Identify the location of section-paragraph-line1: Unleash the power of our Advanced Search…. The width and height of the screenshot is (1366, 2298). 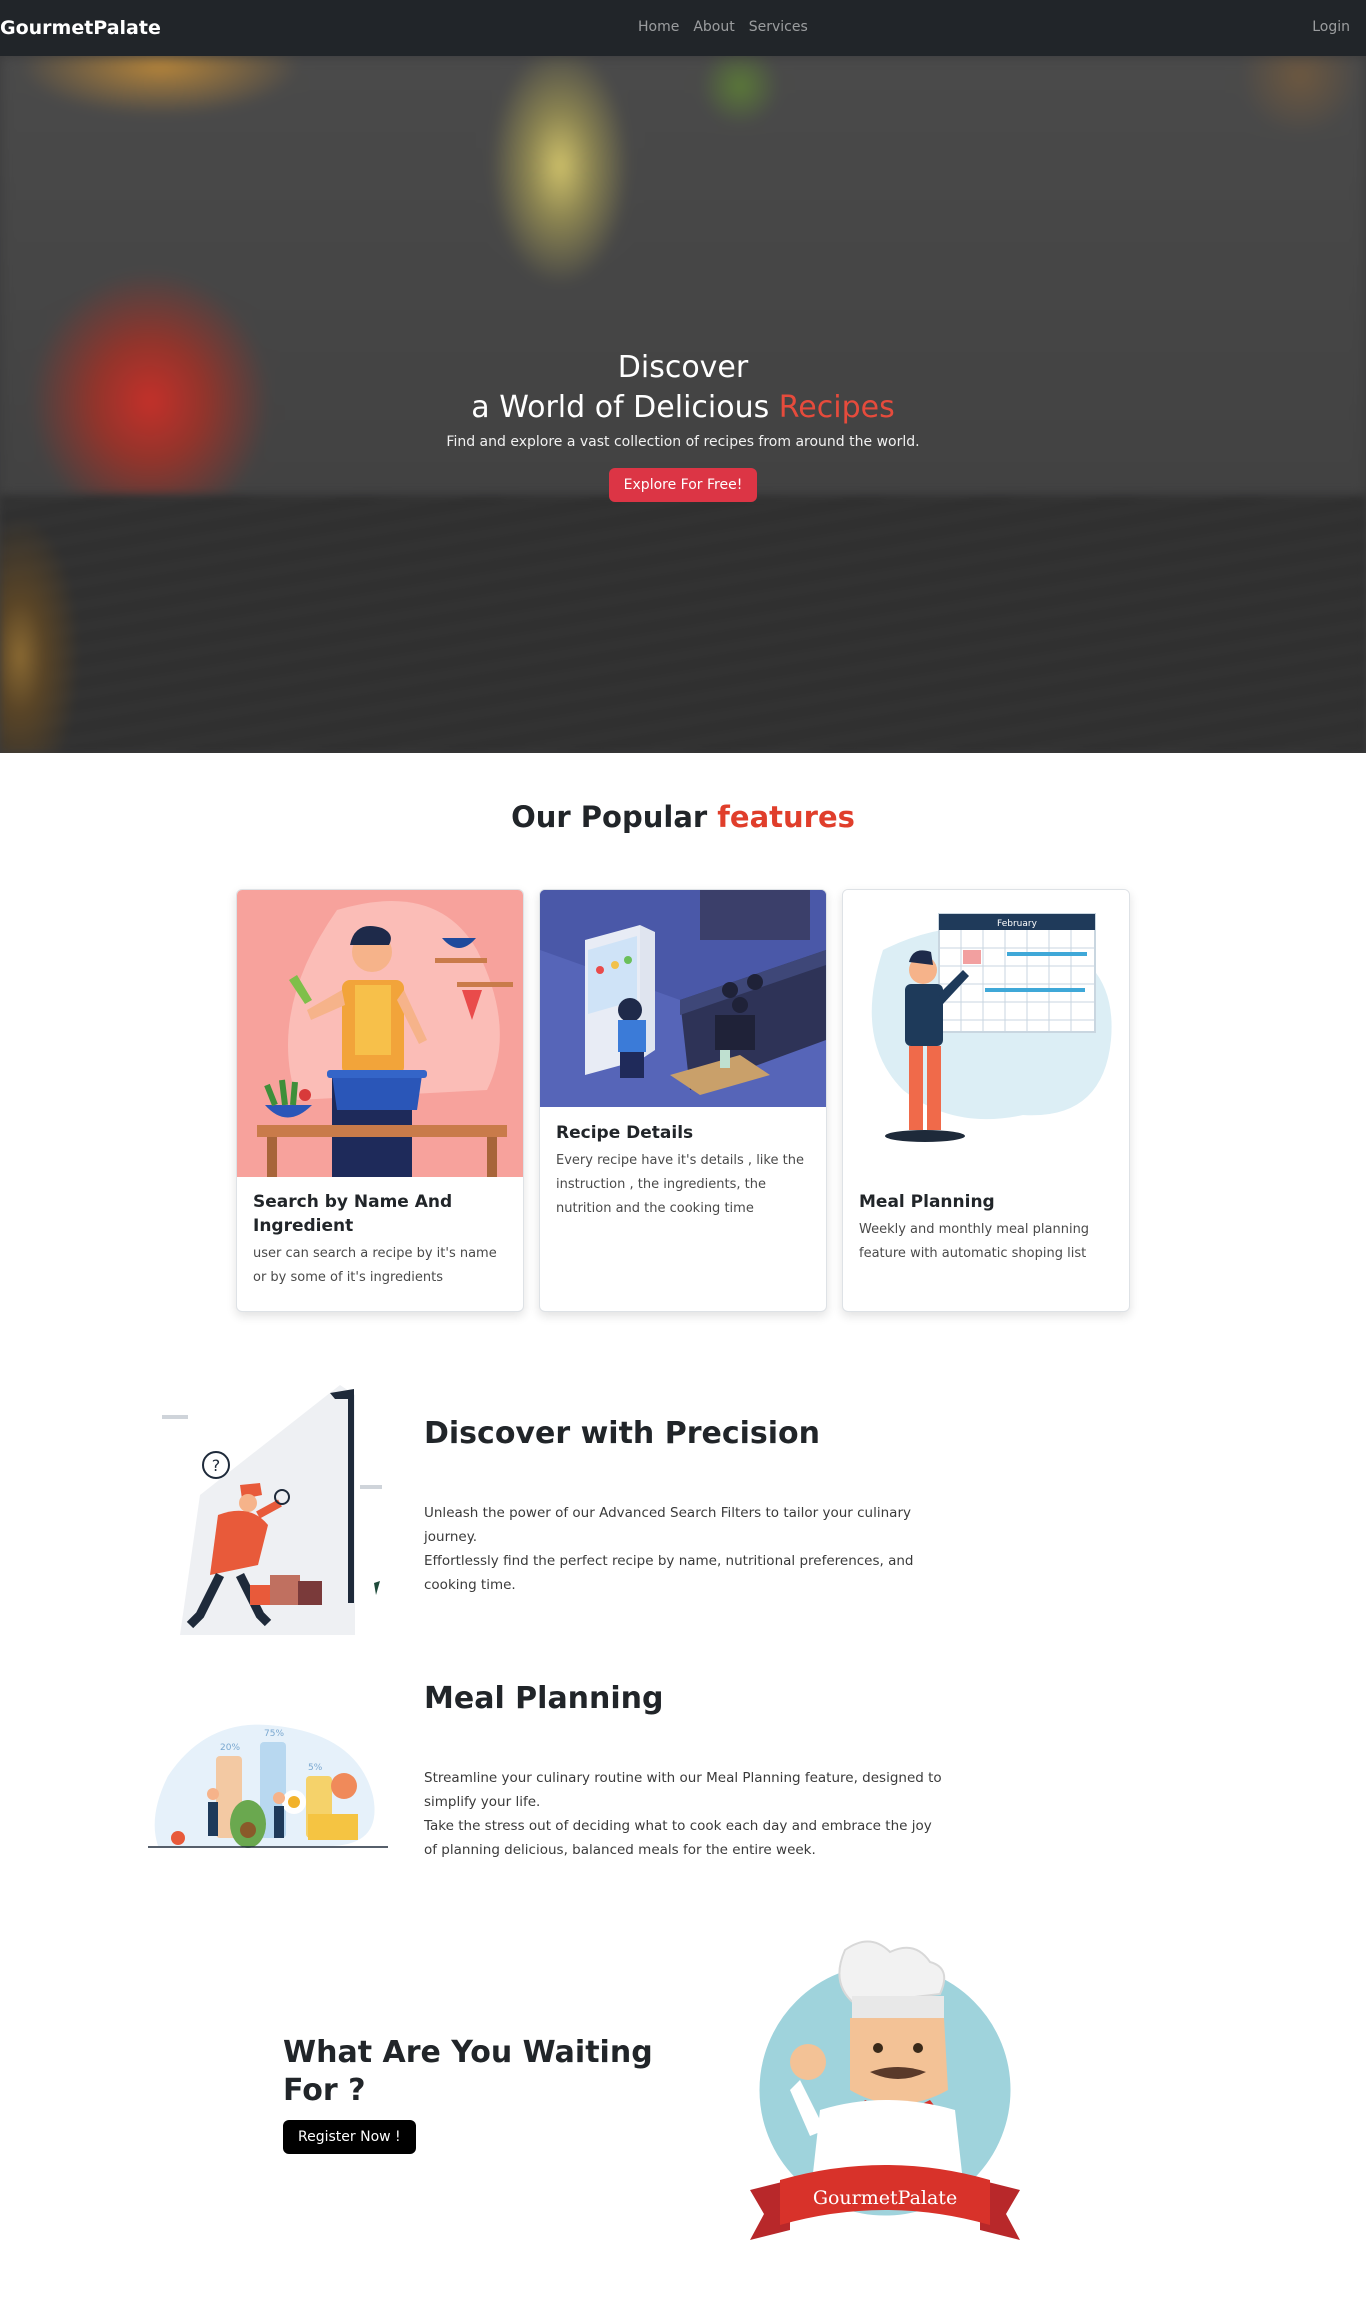
(667, 1525).